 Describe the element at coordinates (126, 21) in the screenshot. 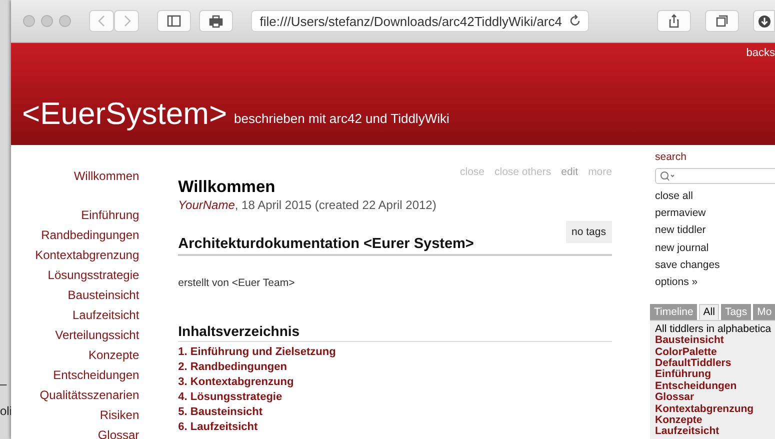

I see `forward-button` at that location.